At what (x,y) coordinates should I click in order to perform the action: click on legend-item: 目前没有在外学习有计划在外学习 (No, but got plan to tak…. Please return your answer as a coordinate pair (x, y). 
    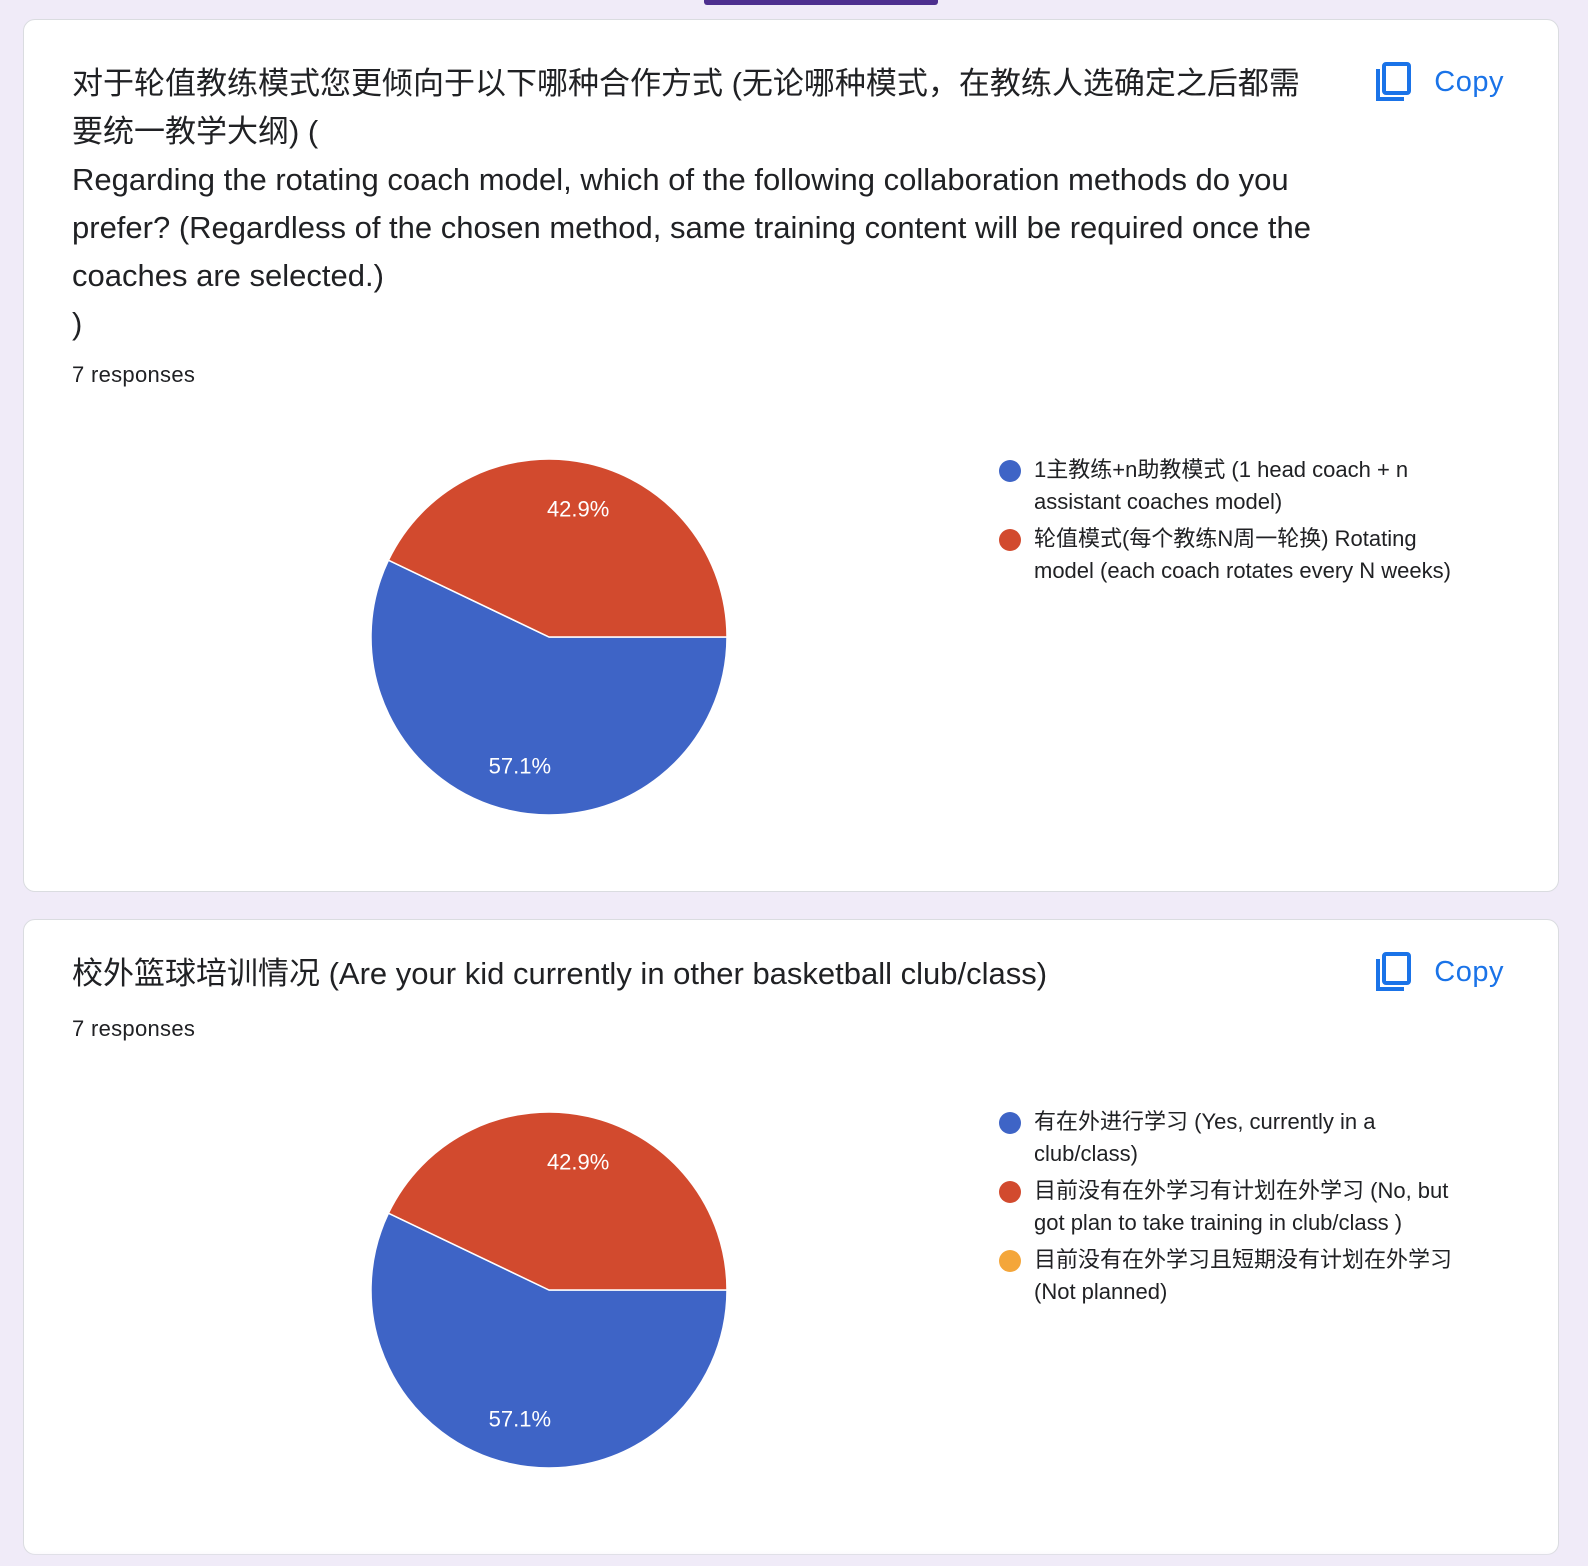
    Looking at the image, I should click on (1234, 1207).